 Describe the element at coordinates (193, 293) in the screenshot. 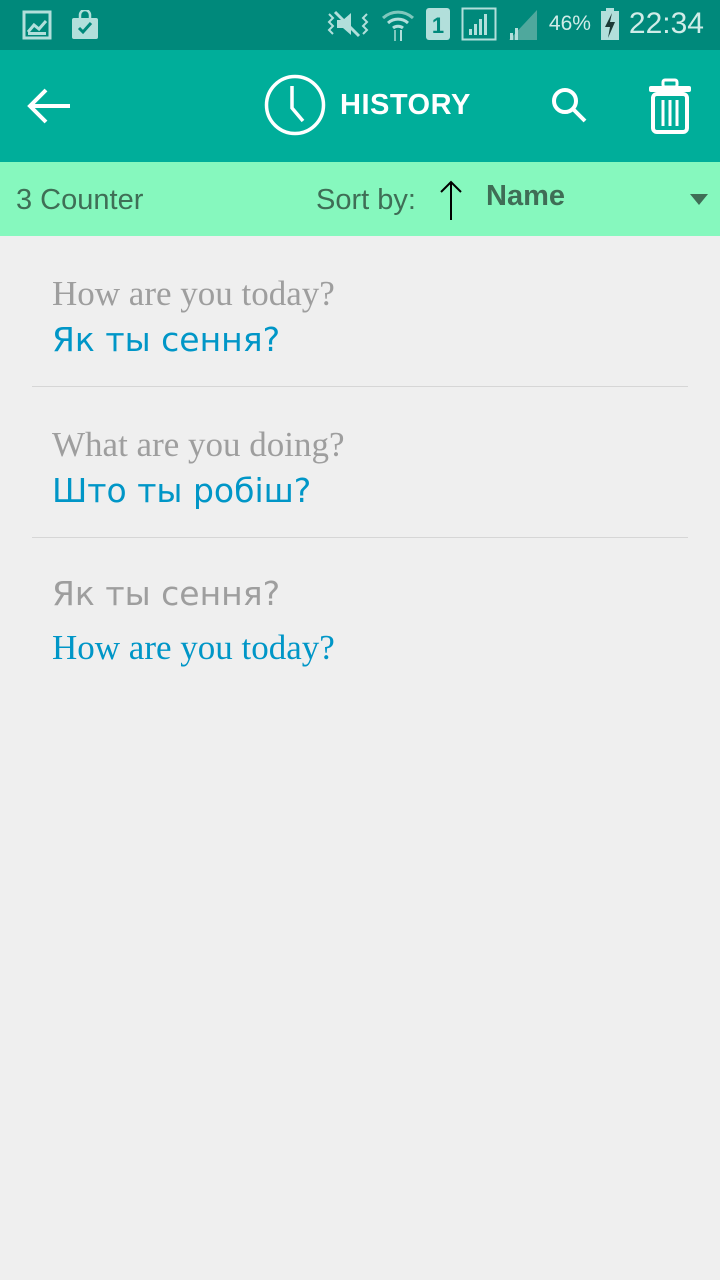

I see `source-text: How are you today?` at that location.